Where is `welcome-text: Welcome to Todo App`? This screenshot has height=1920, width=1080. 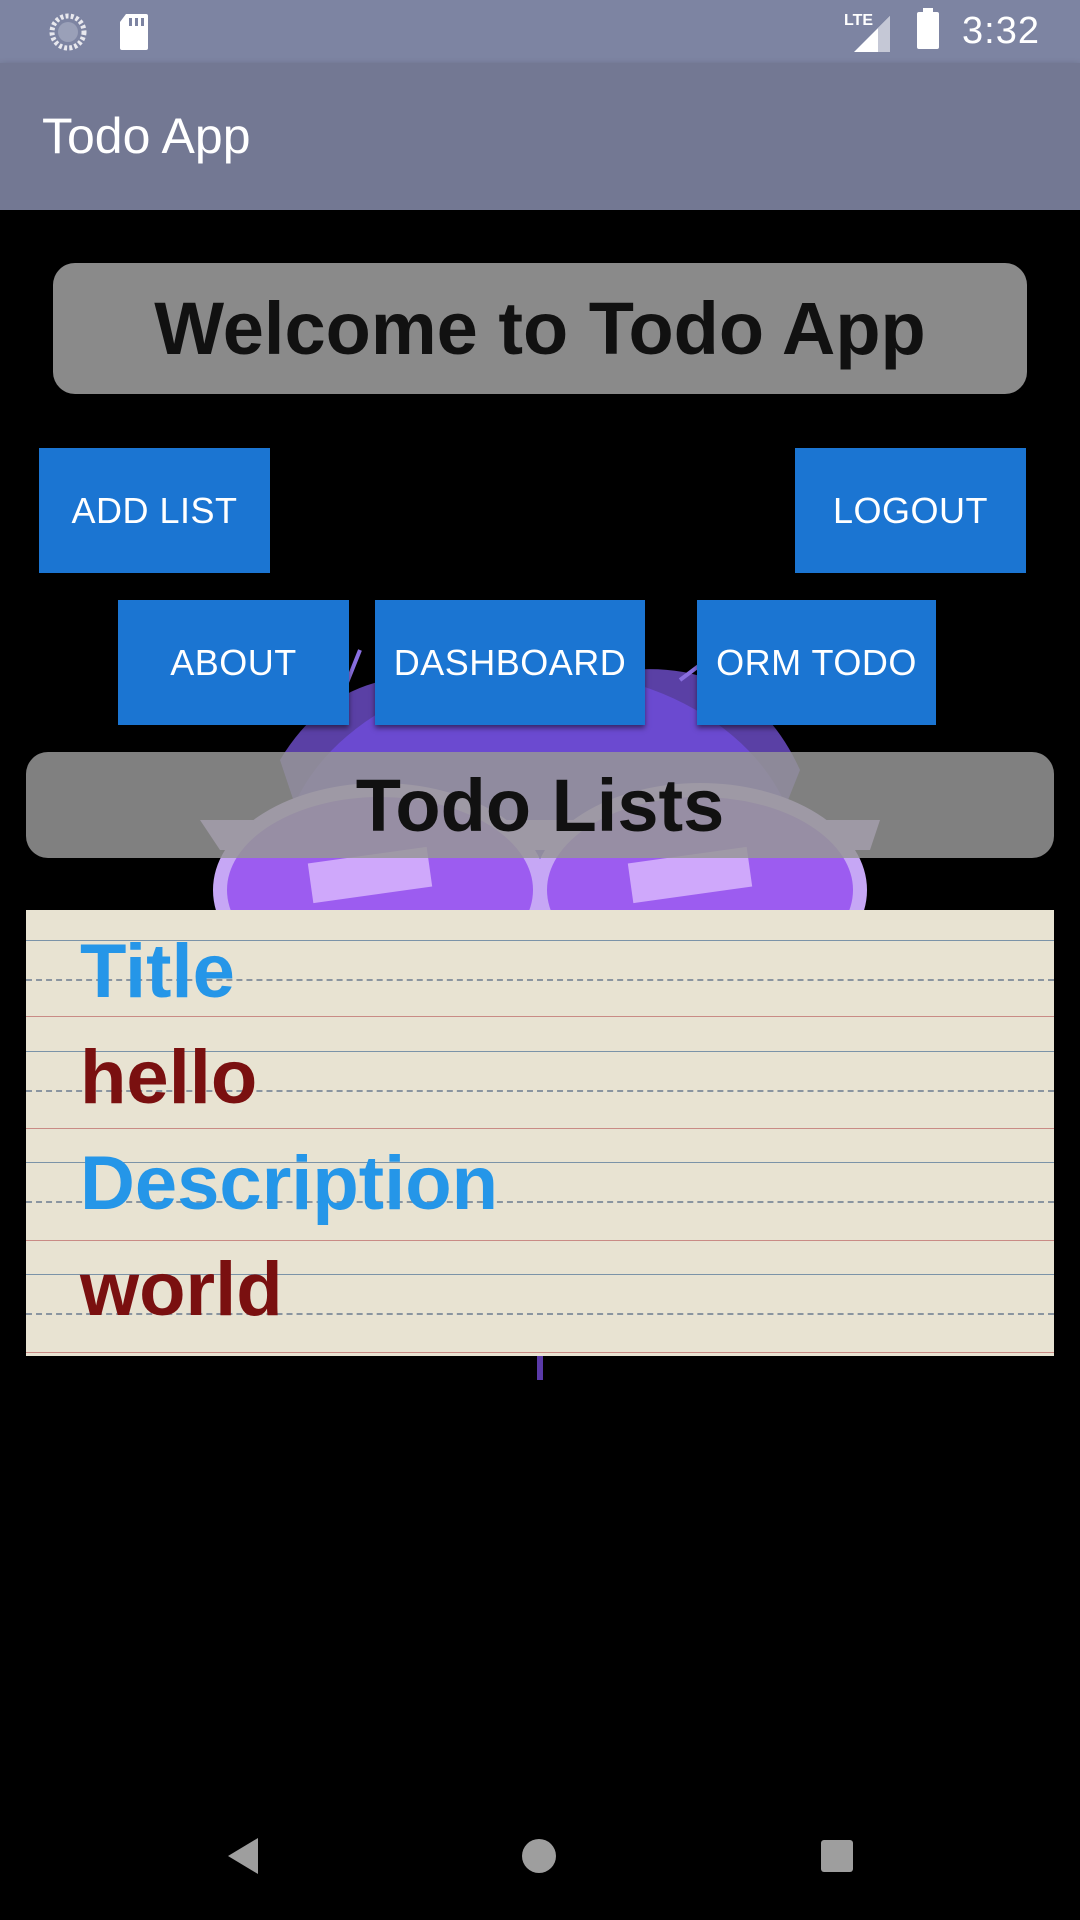
welcome-text: Welcome to Todo App is located at coordinates (540, 328).